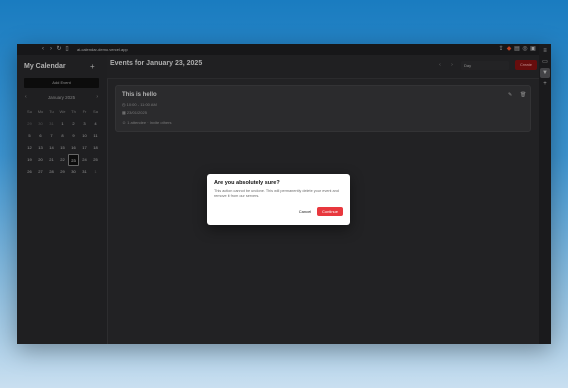  What do you see at coordinates (305, 211) in the screenshot?
I see `cancel-button: Cancel` at bounding box center [305, 211].